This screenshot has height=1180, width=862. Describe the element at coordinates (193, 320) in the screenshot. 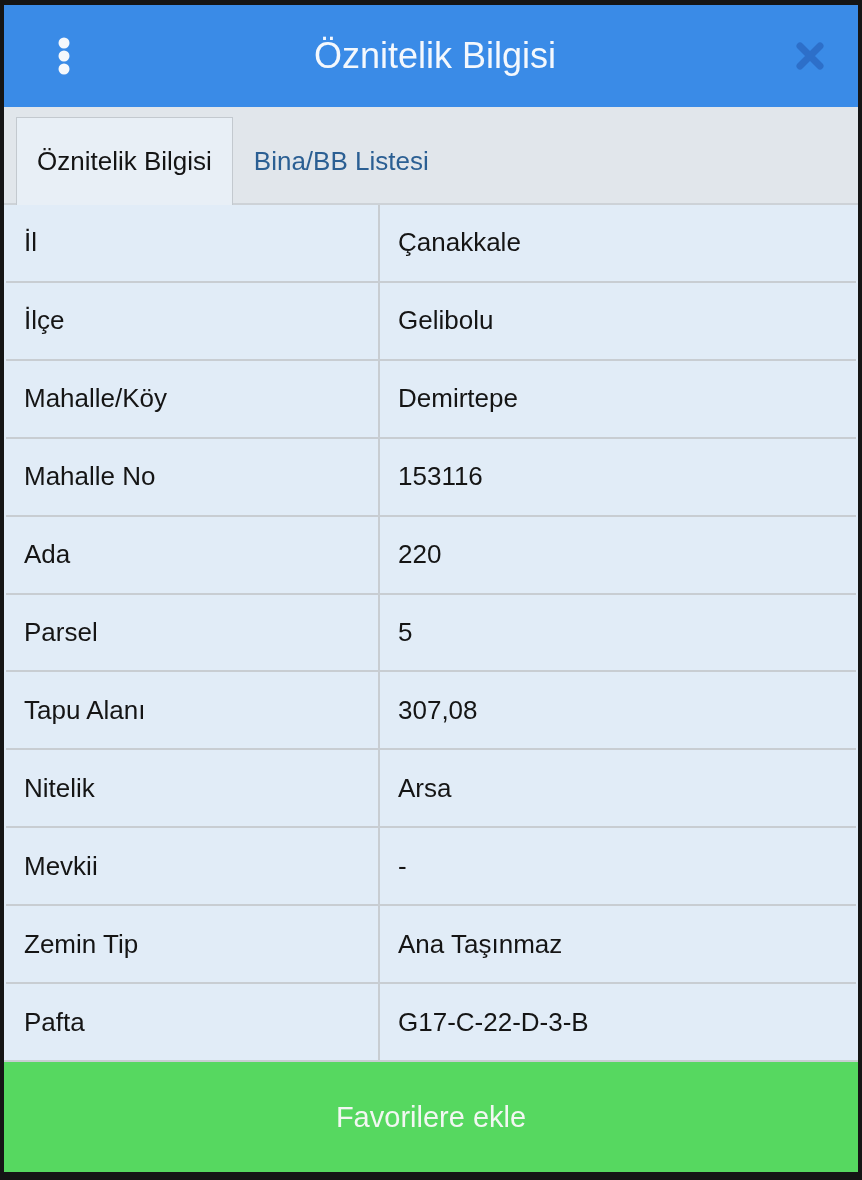

I see `label-cell: İlçe` at that location.